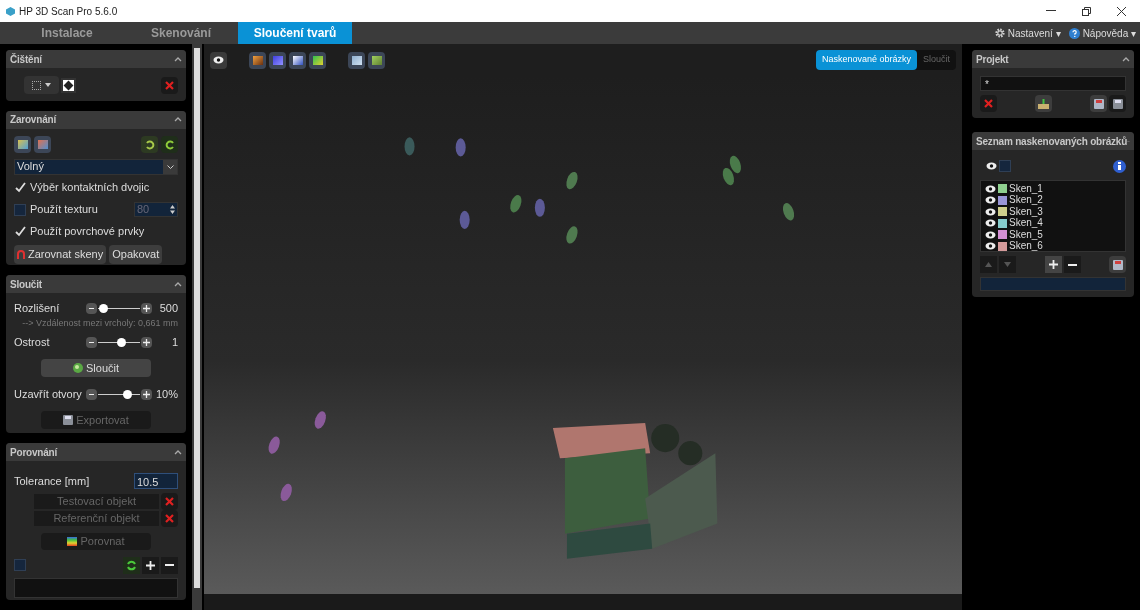 Image resolution: width=1140 pixels, height=610 pixels. Describe the element at coordinates (96, 452) in the screenshot. I see `panel-header: Porovnání` at that location.